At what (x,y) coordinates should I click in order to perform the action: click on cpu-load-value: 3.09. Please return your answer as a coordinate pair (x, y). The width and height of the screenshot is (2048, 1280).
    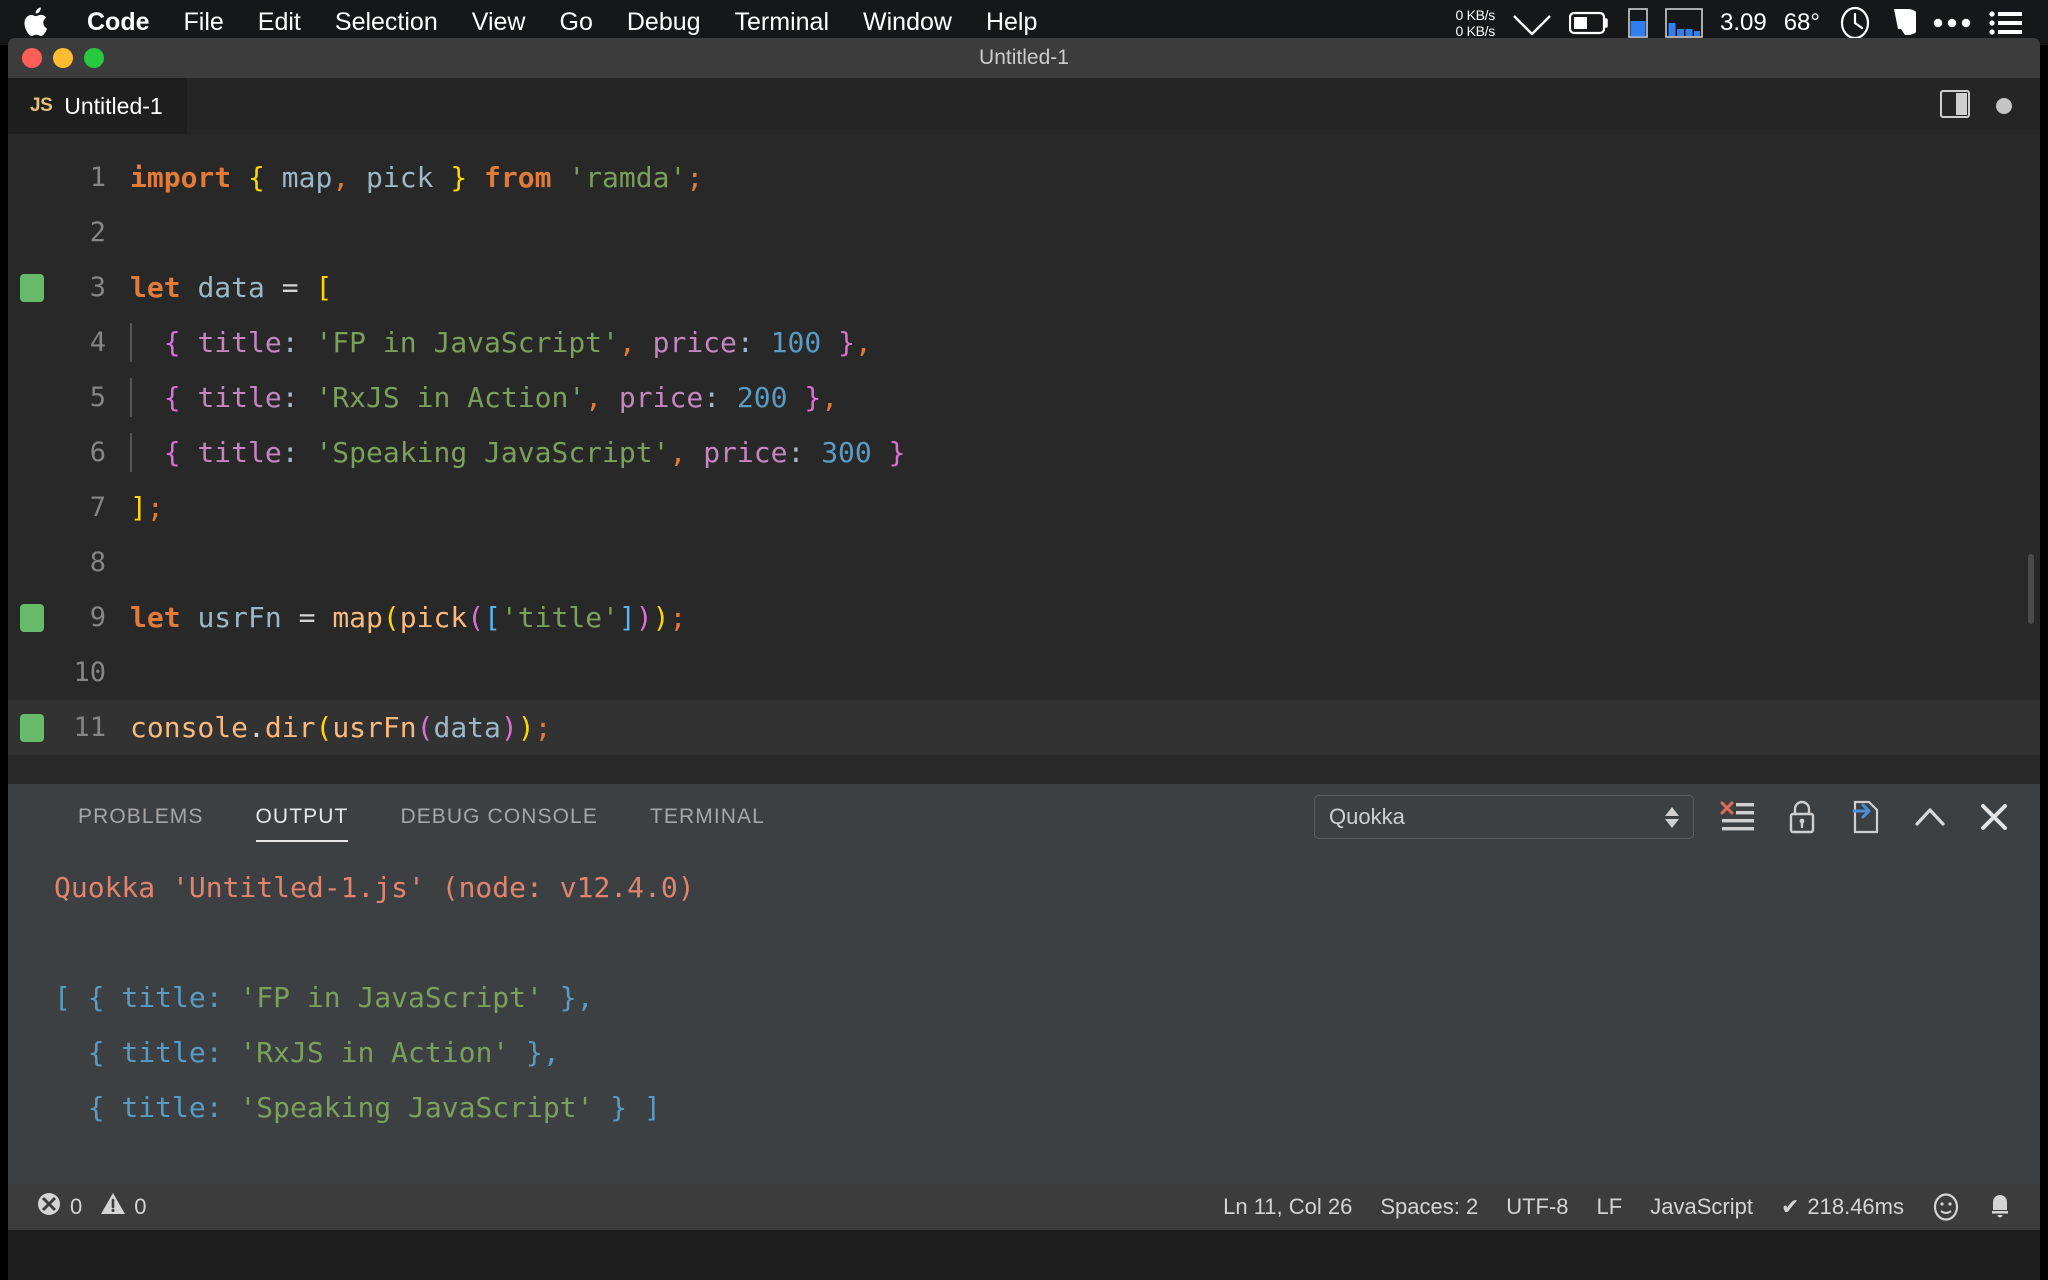
    Looking at the image, I should click on (1743, 23).